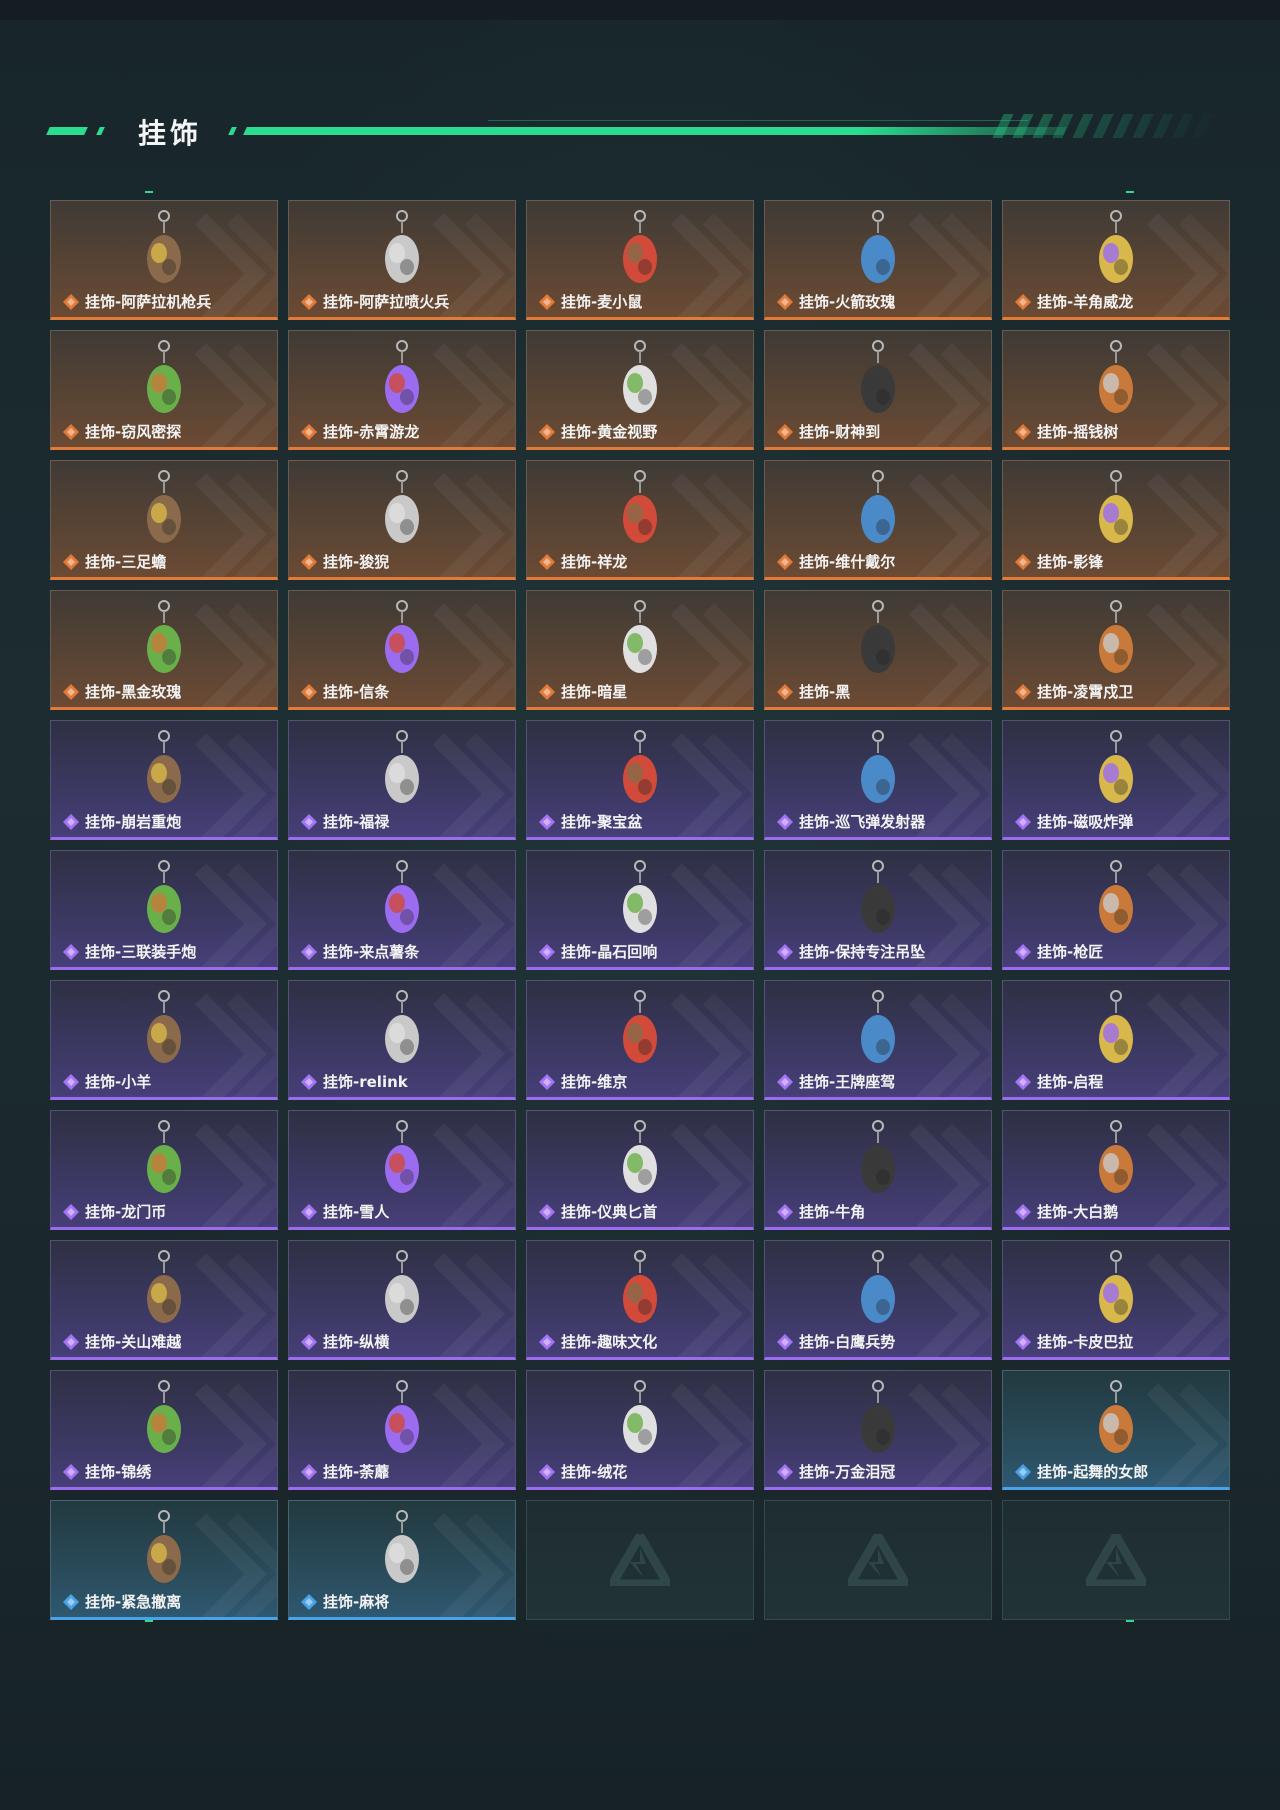 The width and height of the screenshot is (1280, 1810). What do you see at coordinates (1070, 952) in the screenshot?
I see `item-name: 挂饰-枪匠` at bounding box center [1070, 952].